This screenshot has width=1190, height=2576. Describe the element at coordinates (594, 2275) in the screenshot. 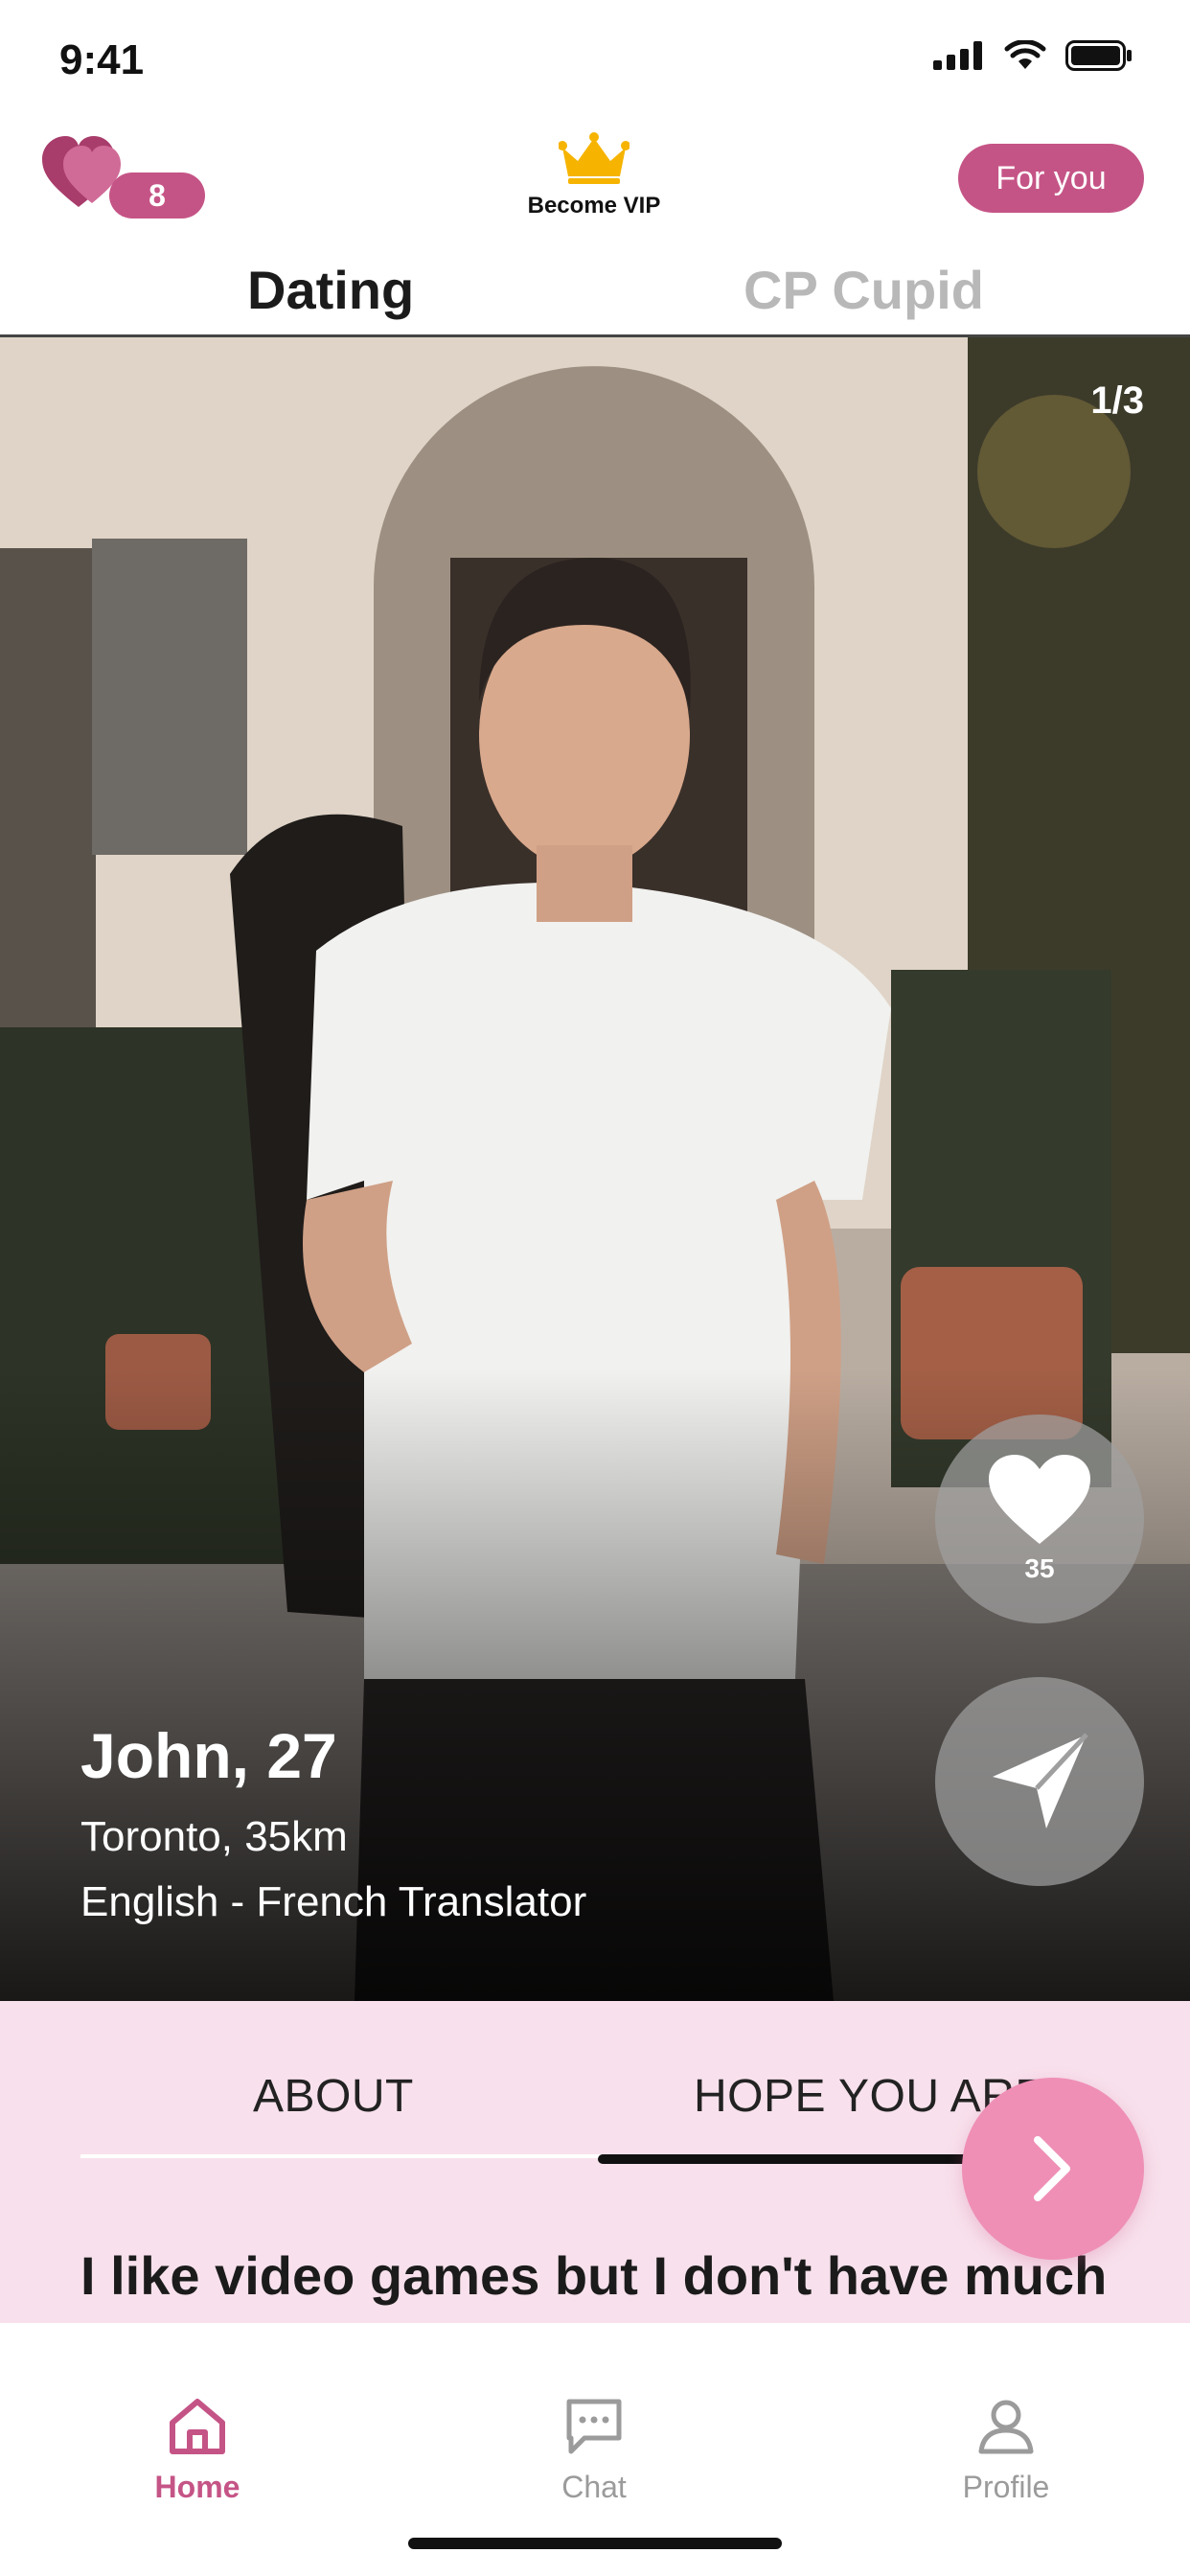

I see `about-text: I like video games but I don't have much` at that location.